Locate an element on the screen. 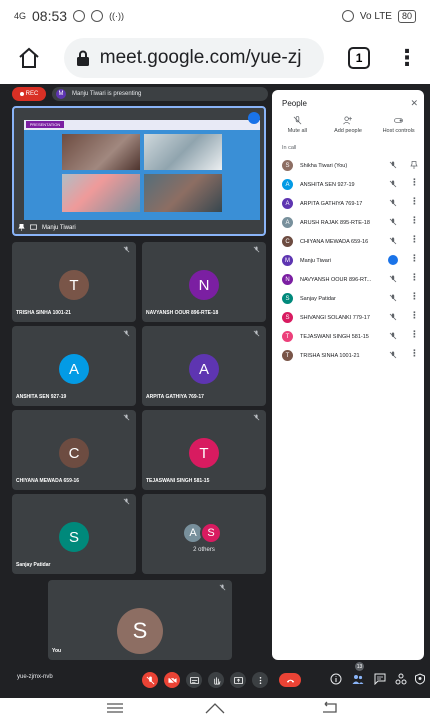 This screenshot has width=430, height=719. participant-row: A ANSHITA SEN 927-19 ⋮ is located at coordinates (348, 184).